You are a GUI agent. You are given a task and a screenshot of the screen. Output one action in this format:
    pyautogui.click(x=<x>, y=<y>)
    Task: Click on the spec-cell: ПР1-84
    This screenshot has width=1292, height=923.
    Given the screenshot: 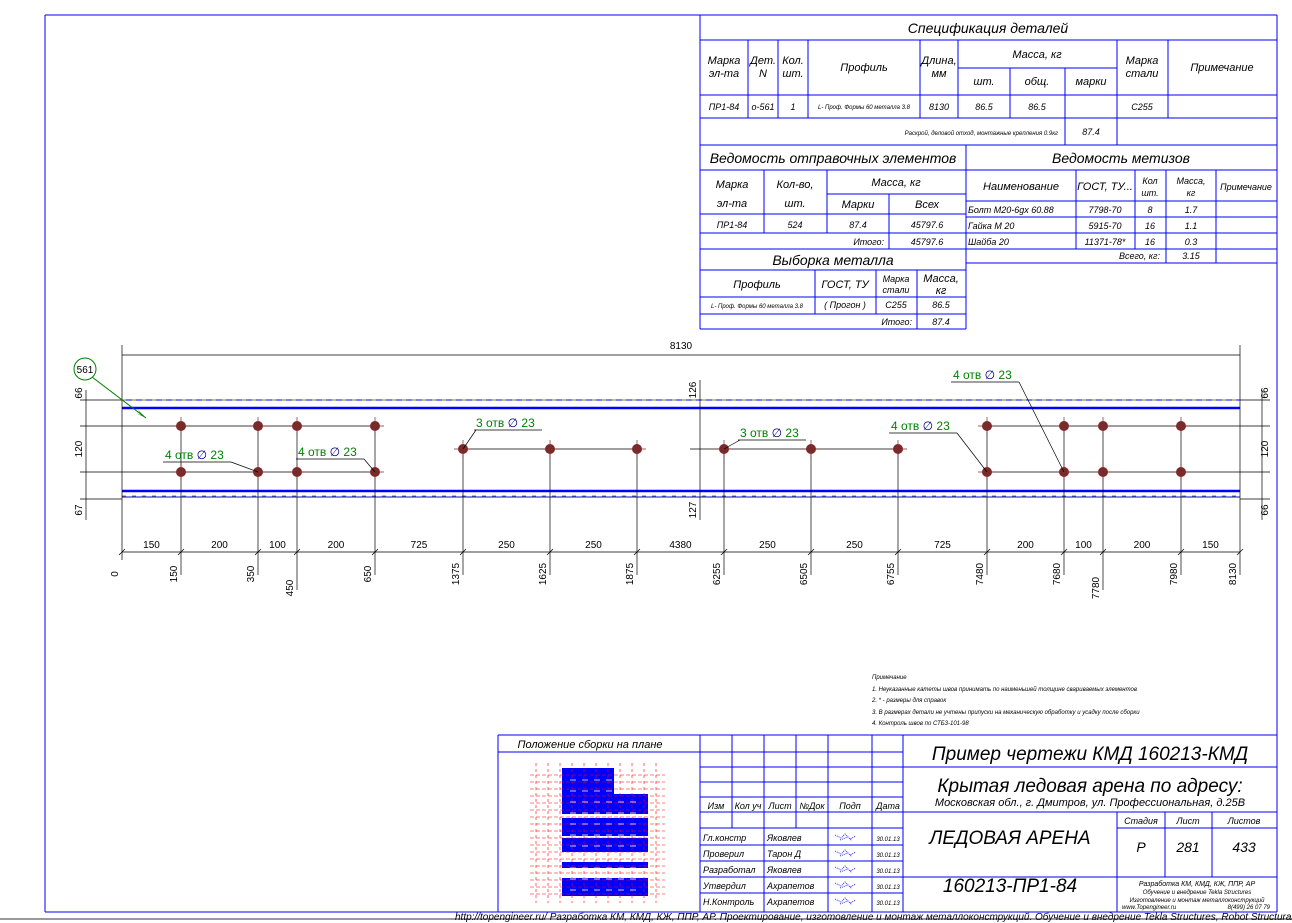 What is the action you would take?
    pyautogui.click(x=724, y=107)
    